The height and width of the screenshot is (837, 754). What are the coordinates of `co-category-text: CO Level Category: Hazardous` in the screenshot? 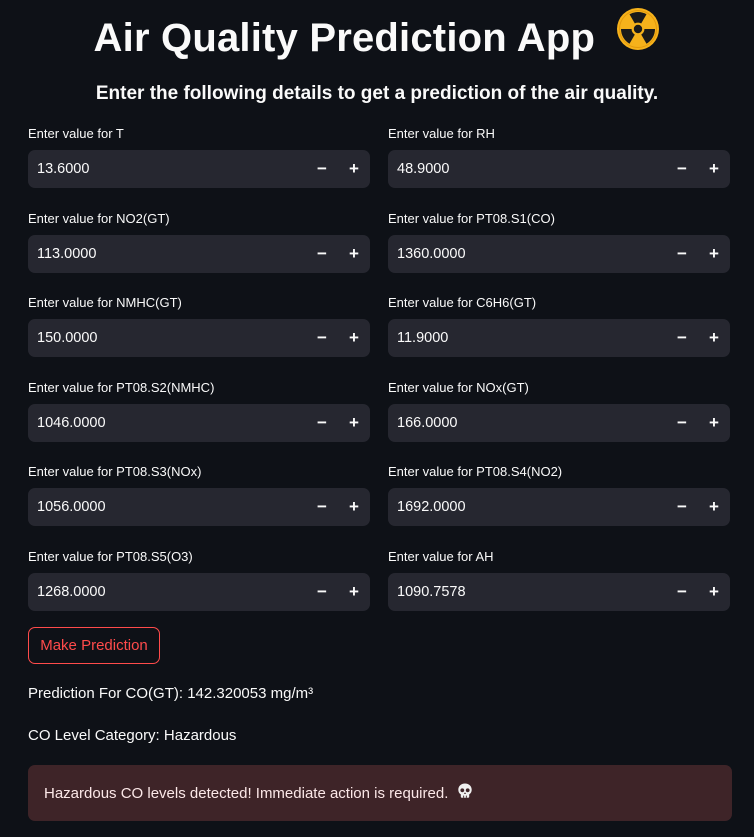 It's located at (132, 735).